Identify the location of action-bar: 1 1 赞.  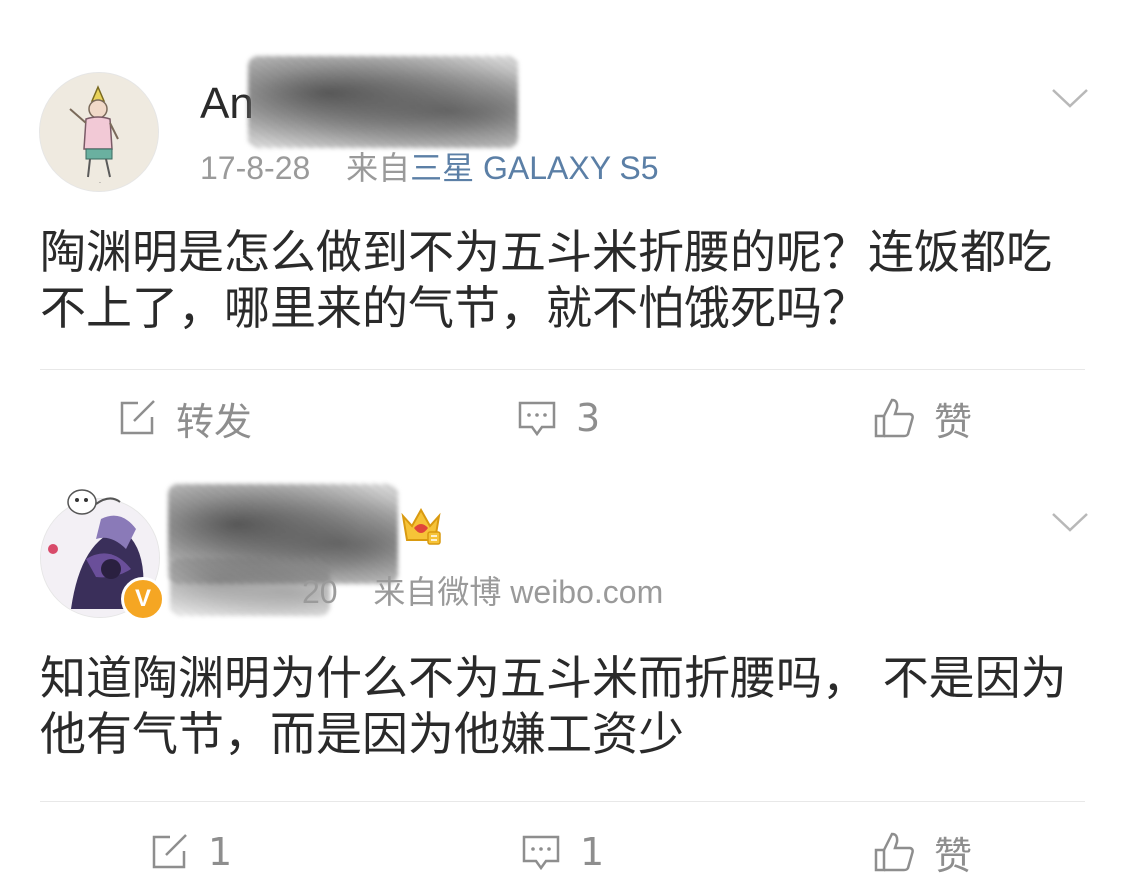
(562, 852).